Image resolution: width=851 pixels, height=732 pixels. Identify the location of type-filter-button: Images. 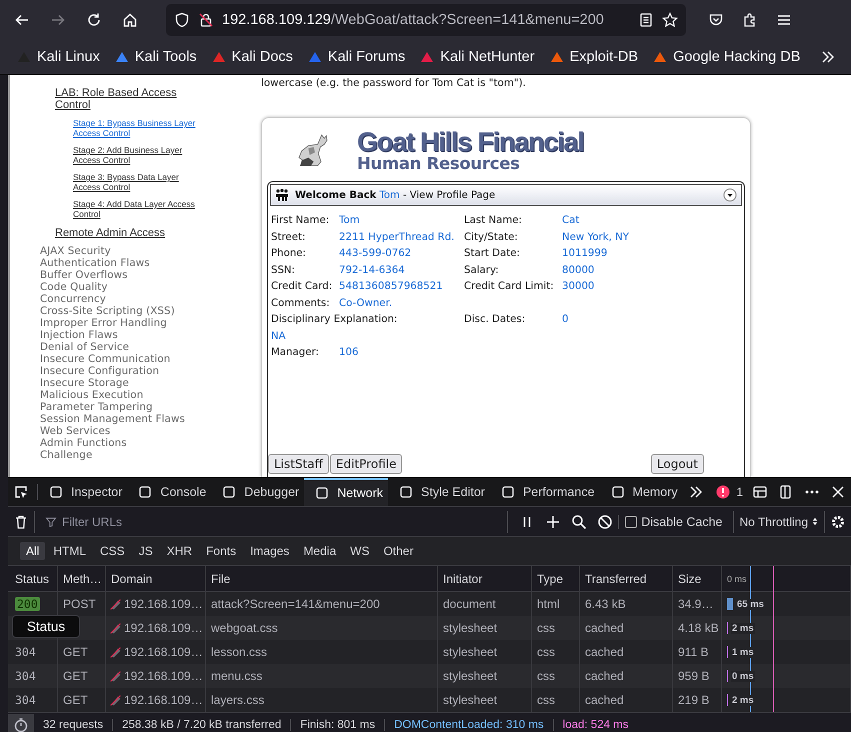
(270, 551).